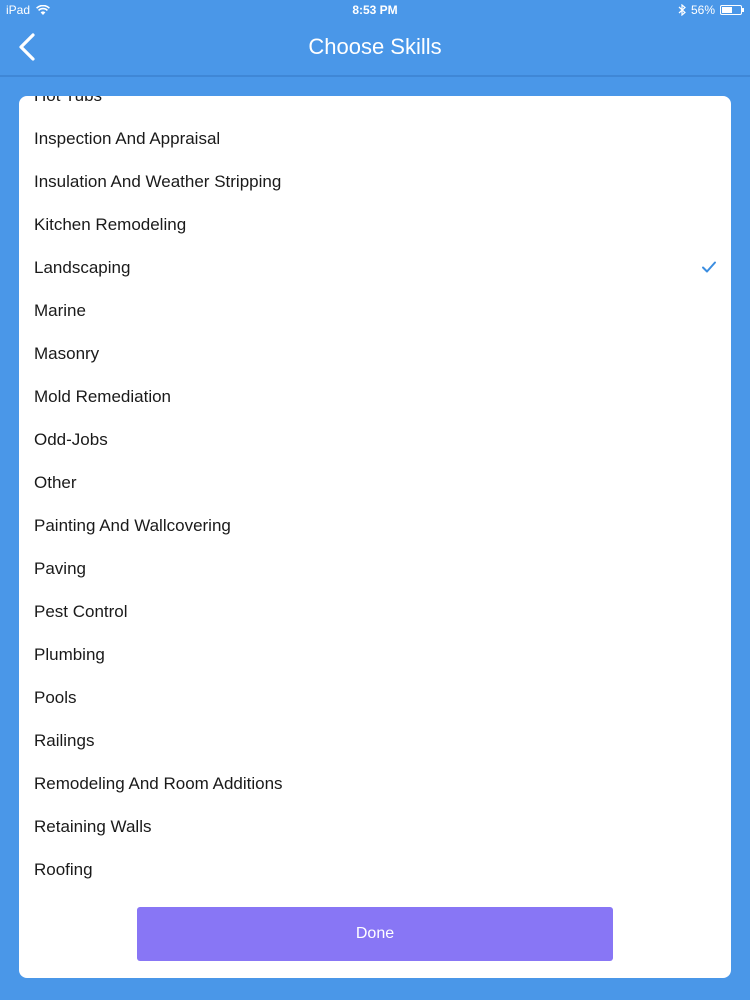 Image resolution: width=750 pixels, height=1000 pixels. Describe the element at coordinates (68, 100) in the screenshot. I see `skill-label: Hot Tubs` at that location.